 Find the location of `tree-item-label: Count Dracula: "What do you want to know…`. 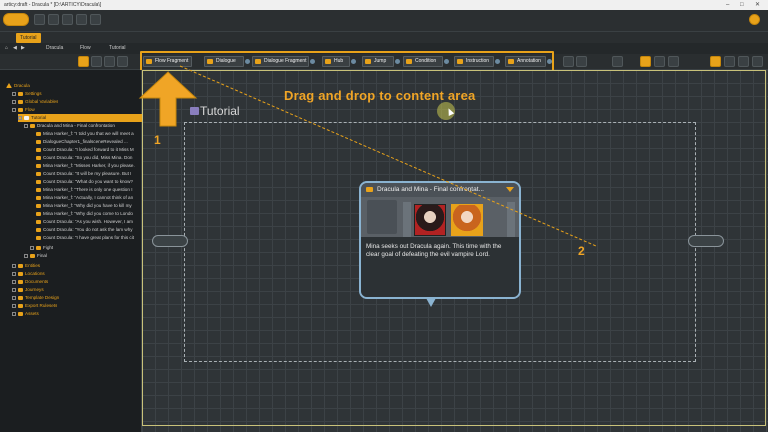

tree-item-label: Count Dracula: "What do you want to know… is located at coordinates (88, 181).